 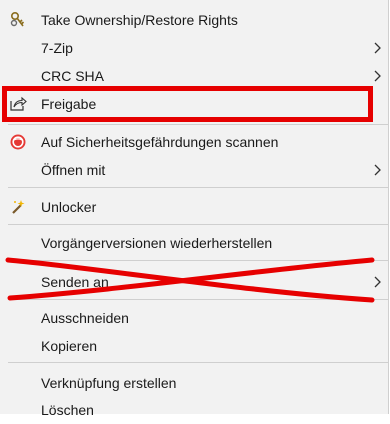 I want to click on menu-item-7zip: 7-Zip, so click(x=194, y=48).